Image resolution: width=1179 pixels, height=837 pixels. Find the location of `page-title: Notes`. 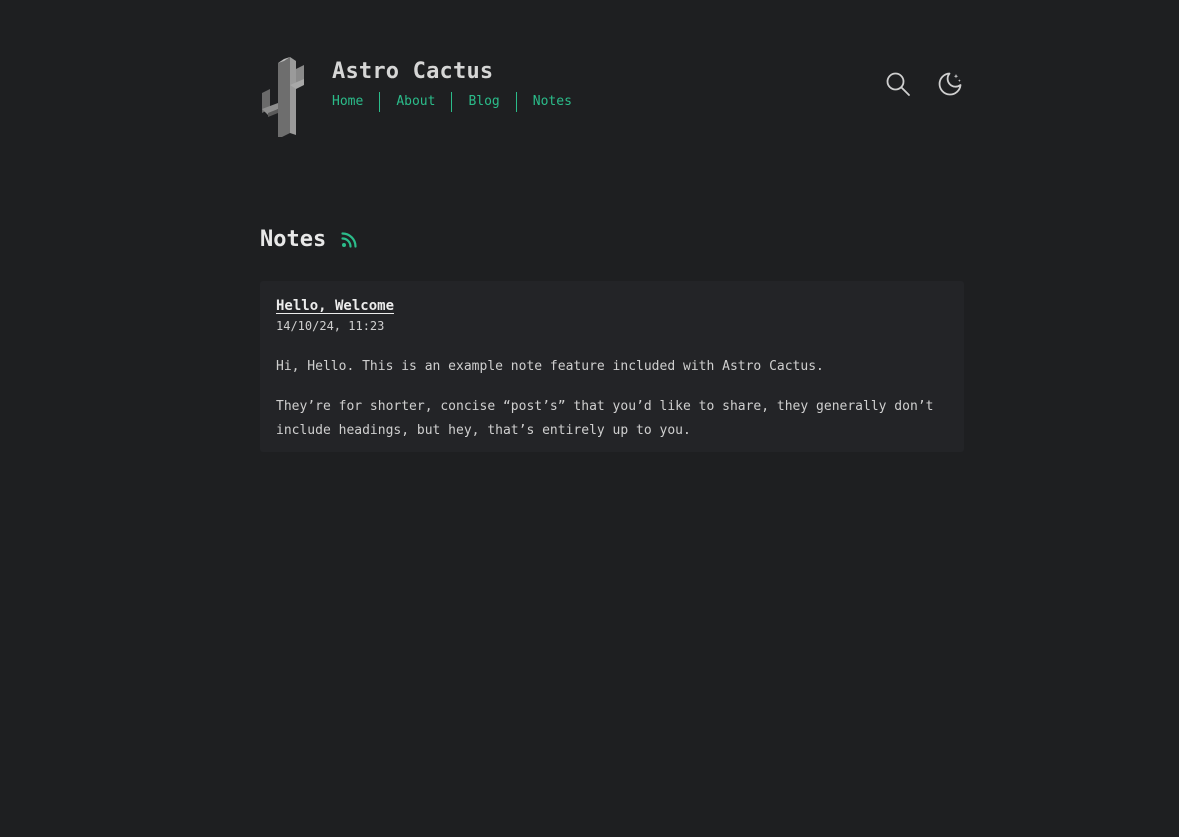

page-title: Notes is located at coordinates (293, 239).